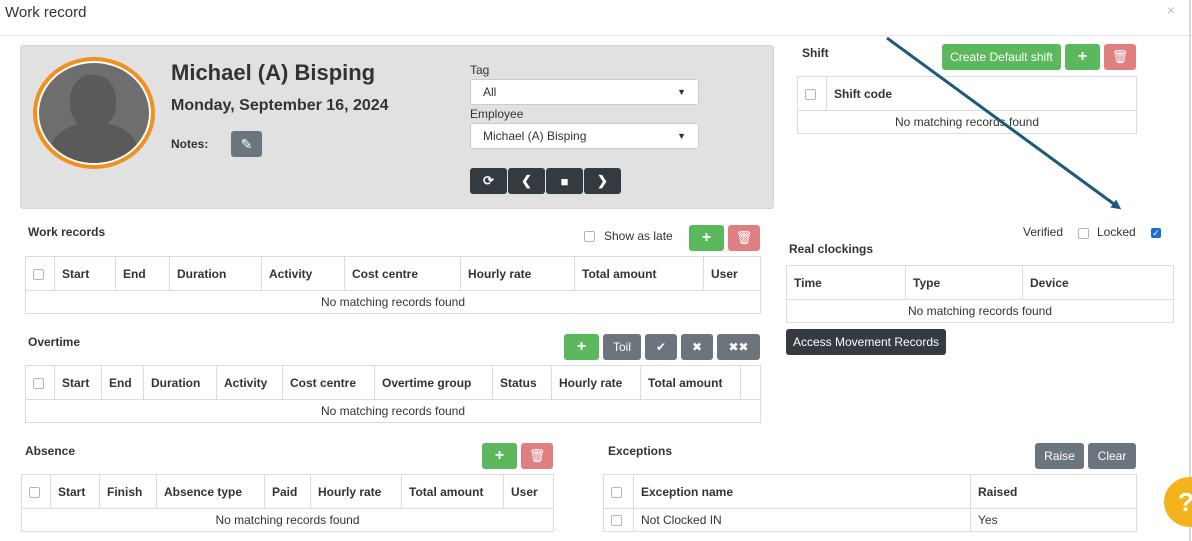  Describe the element at coordinates (1178, 502) in the screenshot. I see `help-button: ?` at that location.